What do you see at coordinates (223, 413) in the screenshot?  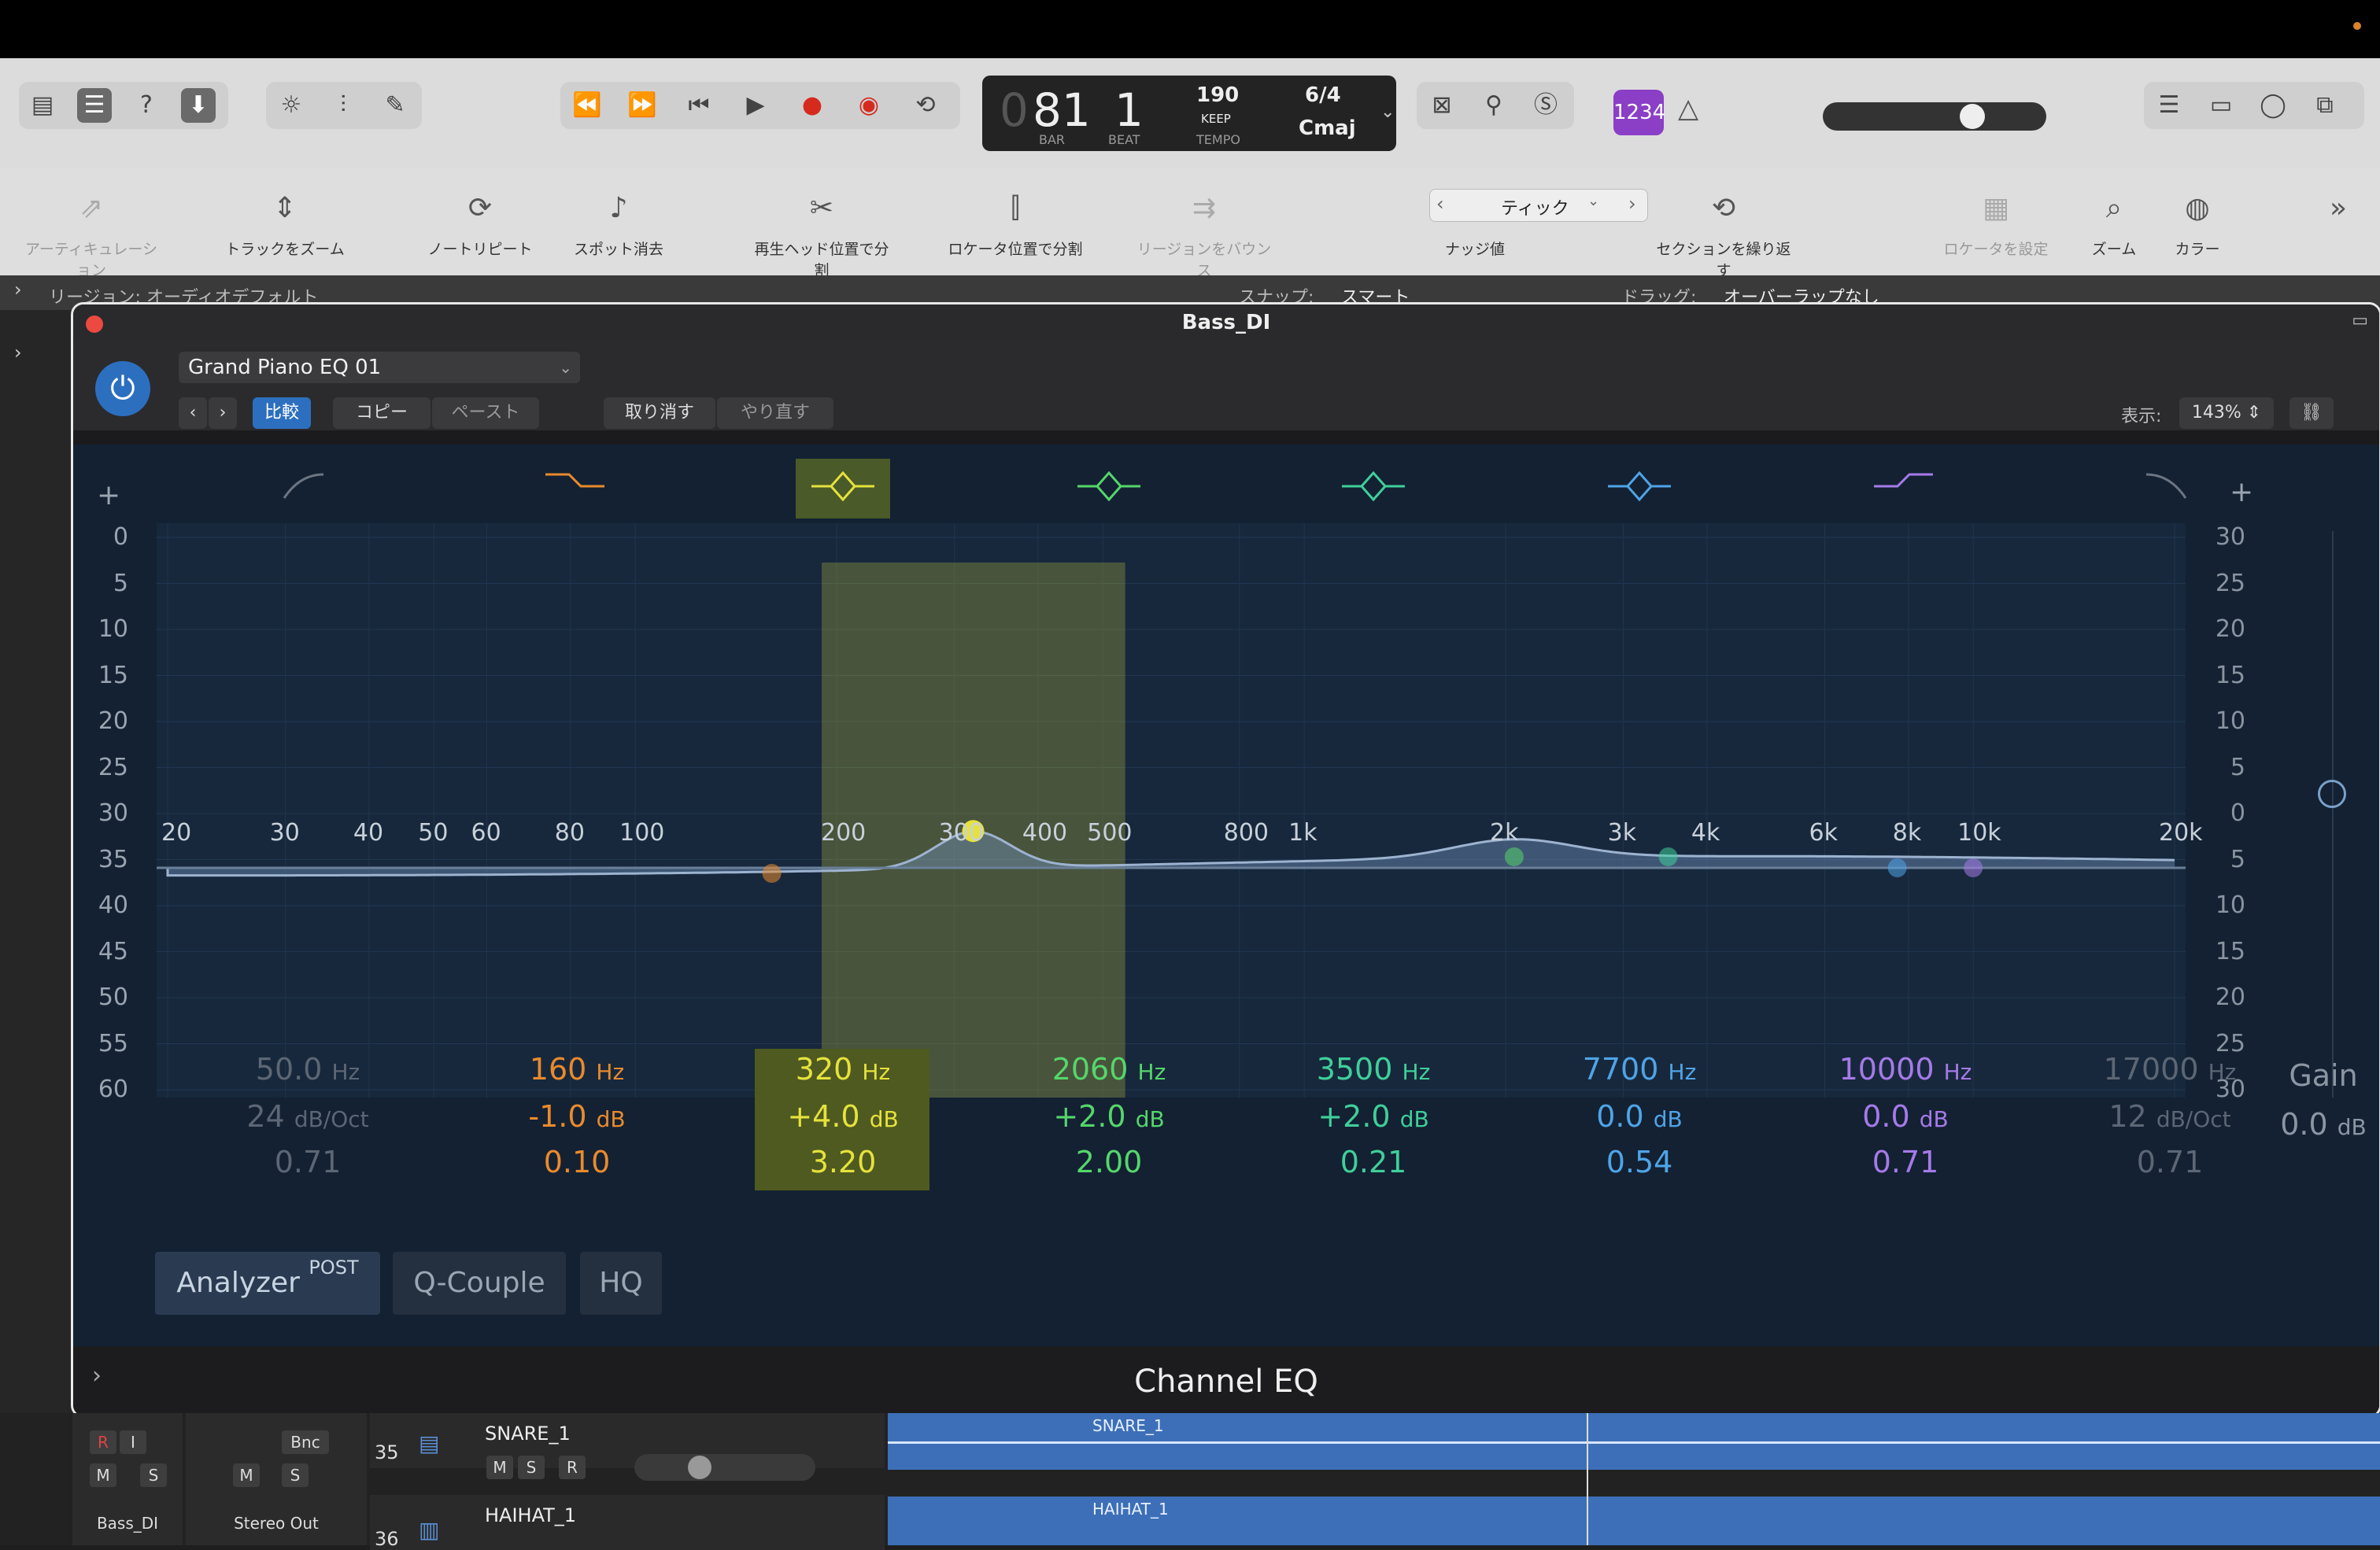 I see `next-preset-button: ›` at bounding box center [223, 413].